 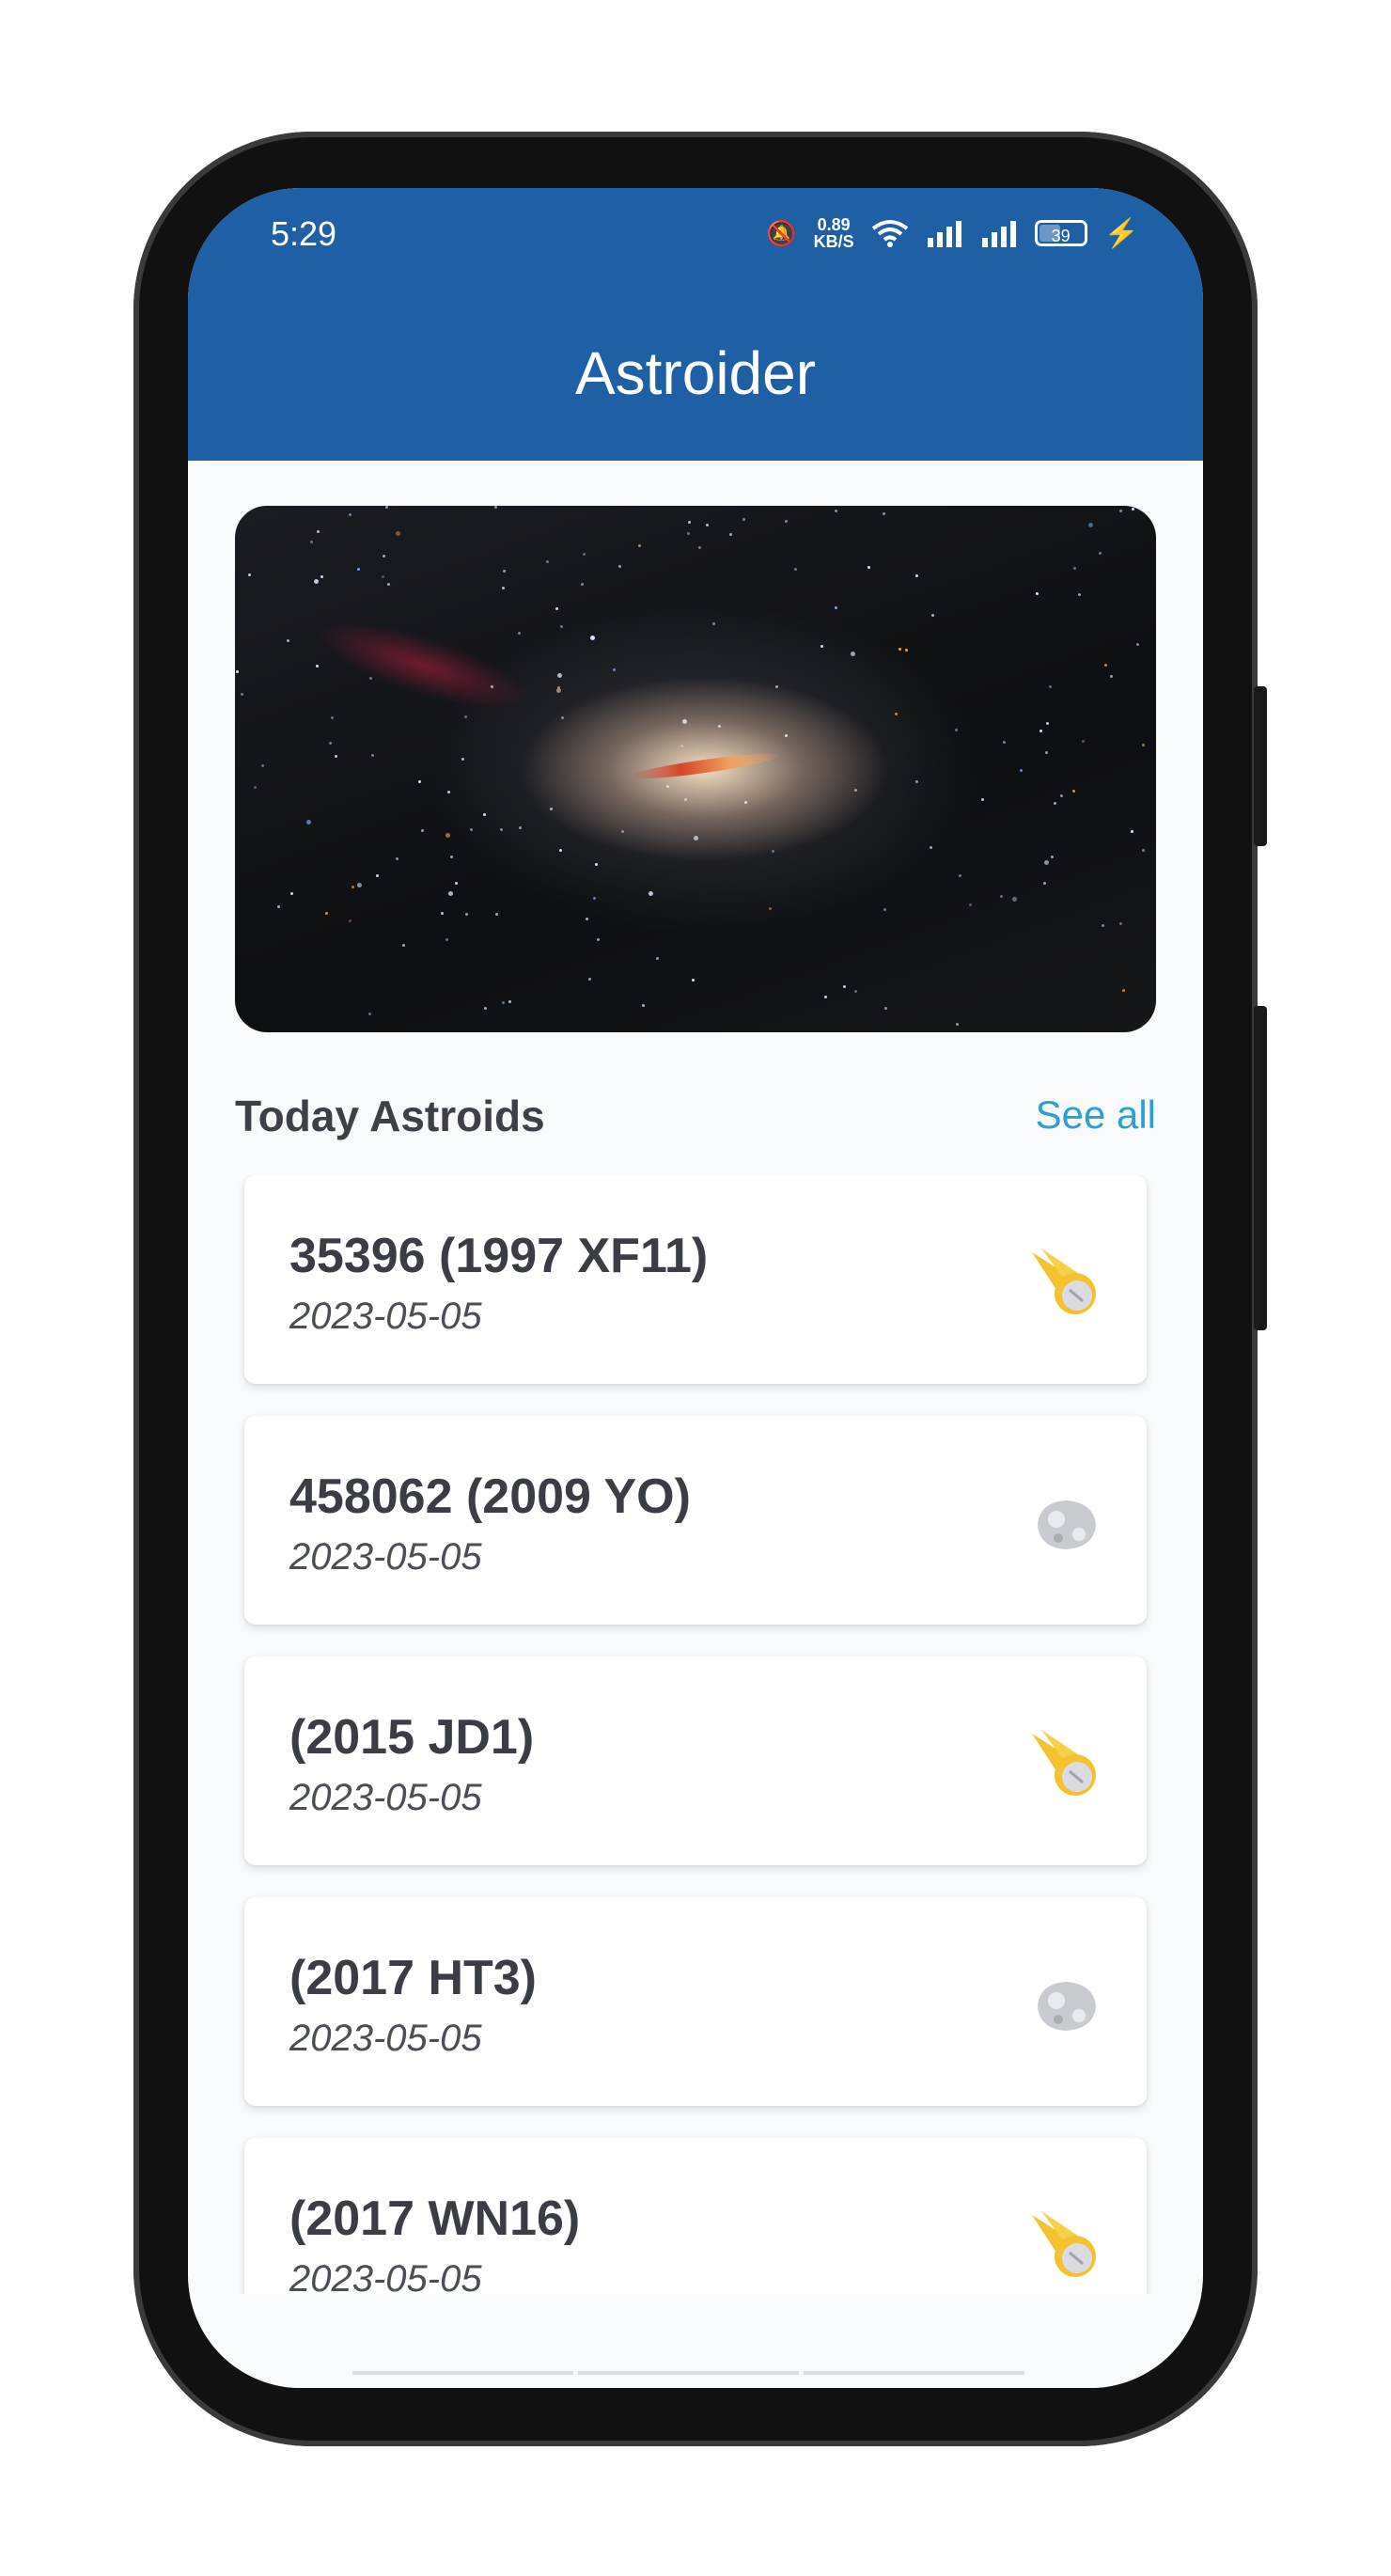 What do you see at coordinates (413, 1978) in the screenshot?
I see `asteroid-name: (2017 HT3)` at bounding box center [413, 1978].